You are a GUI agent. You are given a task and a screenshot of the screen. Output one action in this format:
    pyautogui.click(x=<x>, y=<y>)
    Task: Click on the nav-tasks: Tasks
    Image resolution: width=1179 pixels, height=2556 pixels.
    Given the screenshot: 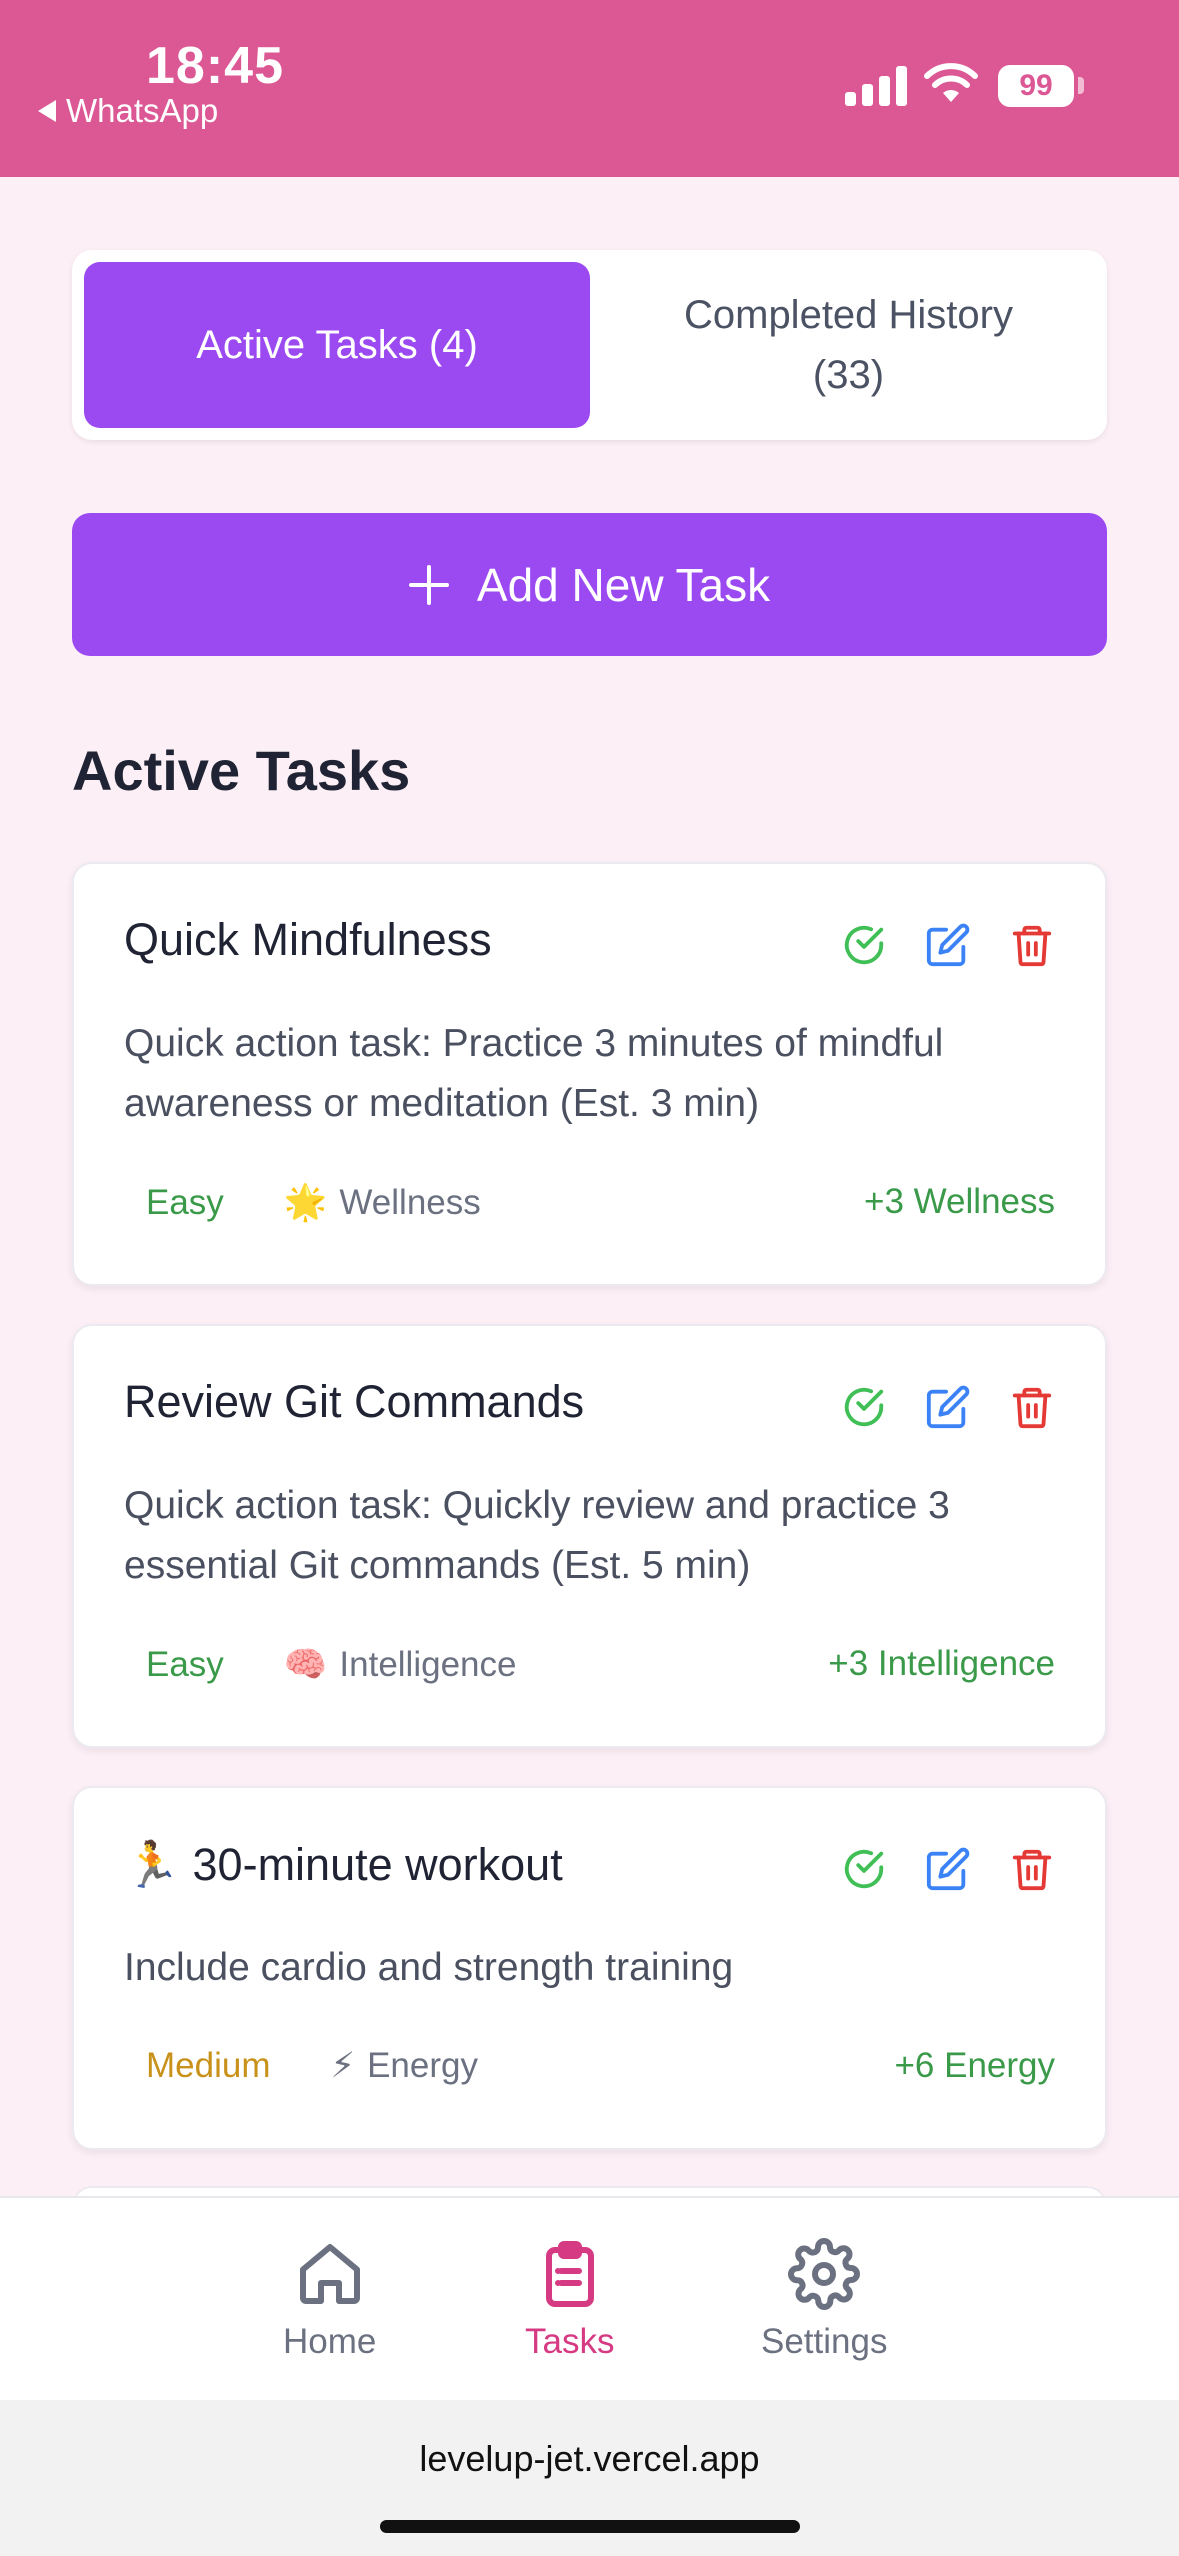 What is the action you would take?
    pyautogui.click(x=569, y=2300)
    